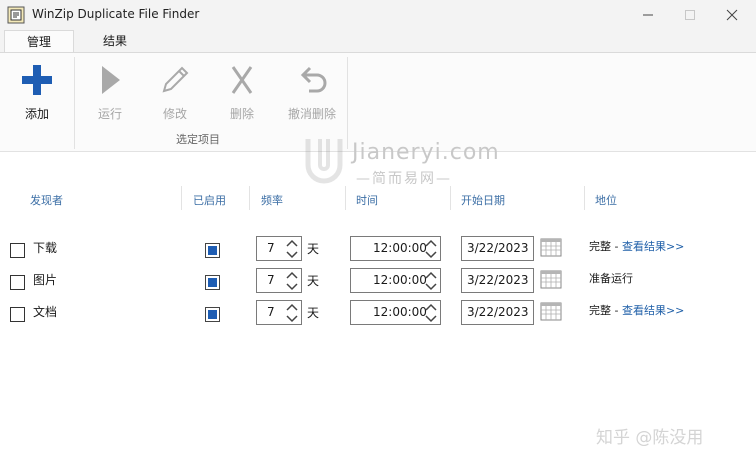  I want to click on undo-icon, so click(313, 79).